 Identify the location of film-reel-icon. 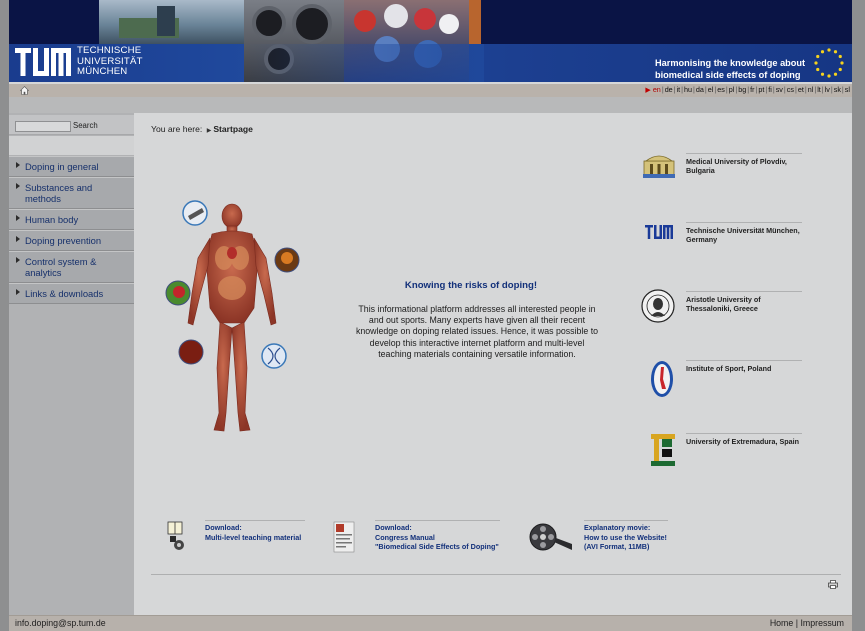
(551, 537).